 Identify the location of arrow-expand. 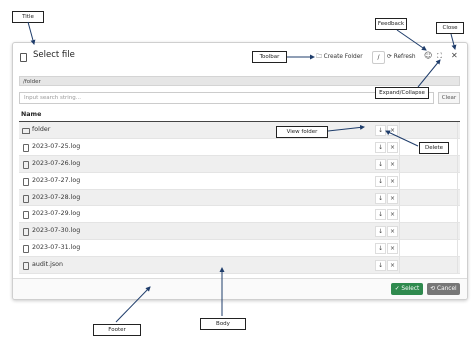
(429, 73).